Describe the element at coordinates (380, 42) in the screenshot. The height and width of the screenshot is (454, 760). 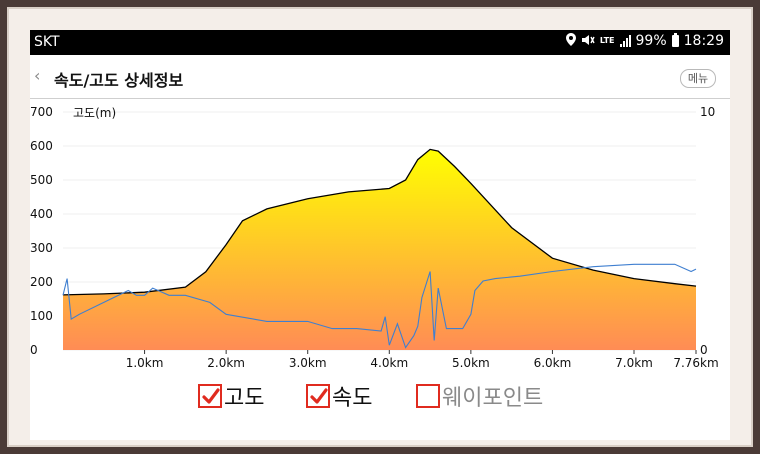
I see `status-bar: SKT LTE 99% 18:29` at that location.